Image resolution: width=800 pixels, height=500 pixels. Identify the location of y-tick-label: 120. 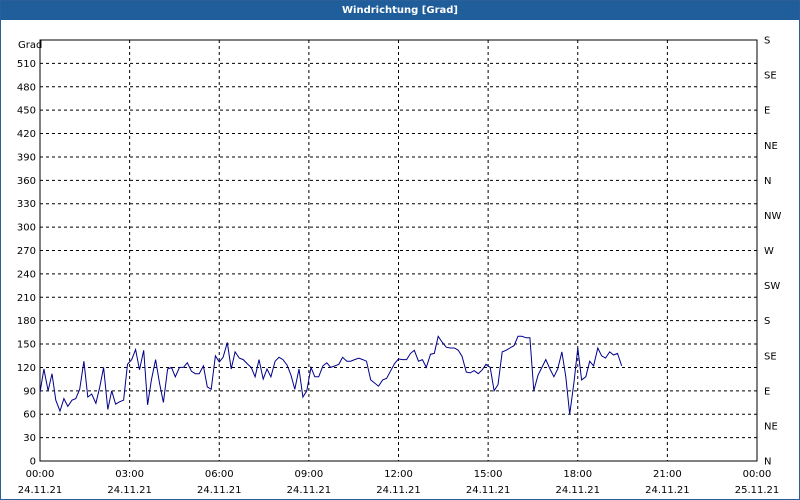
(26, 368).